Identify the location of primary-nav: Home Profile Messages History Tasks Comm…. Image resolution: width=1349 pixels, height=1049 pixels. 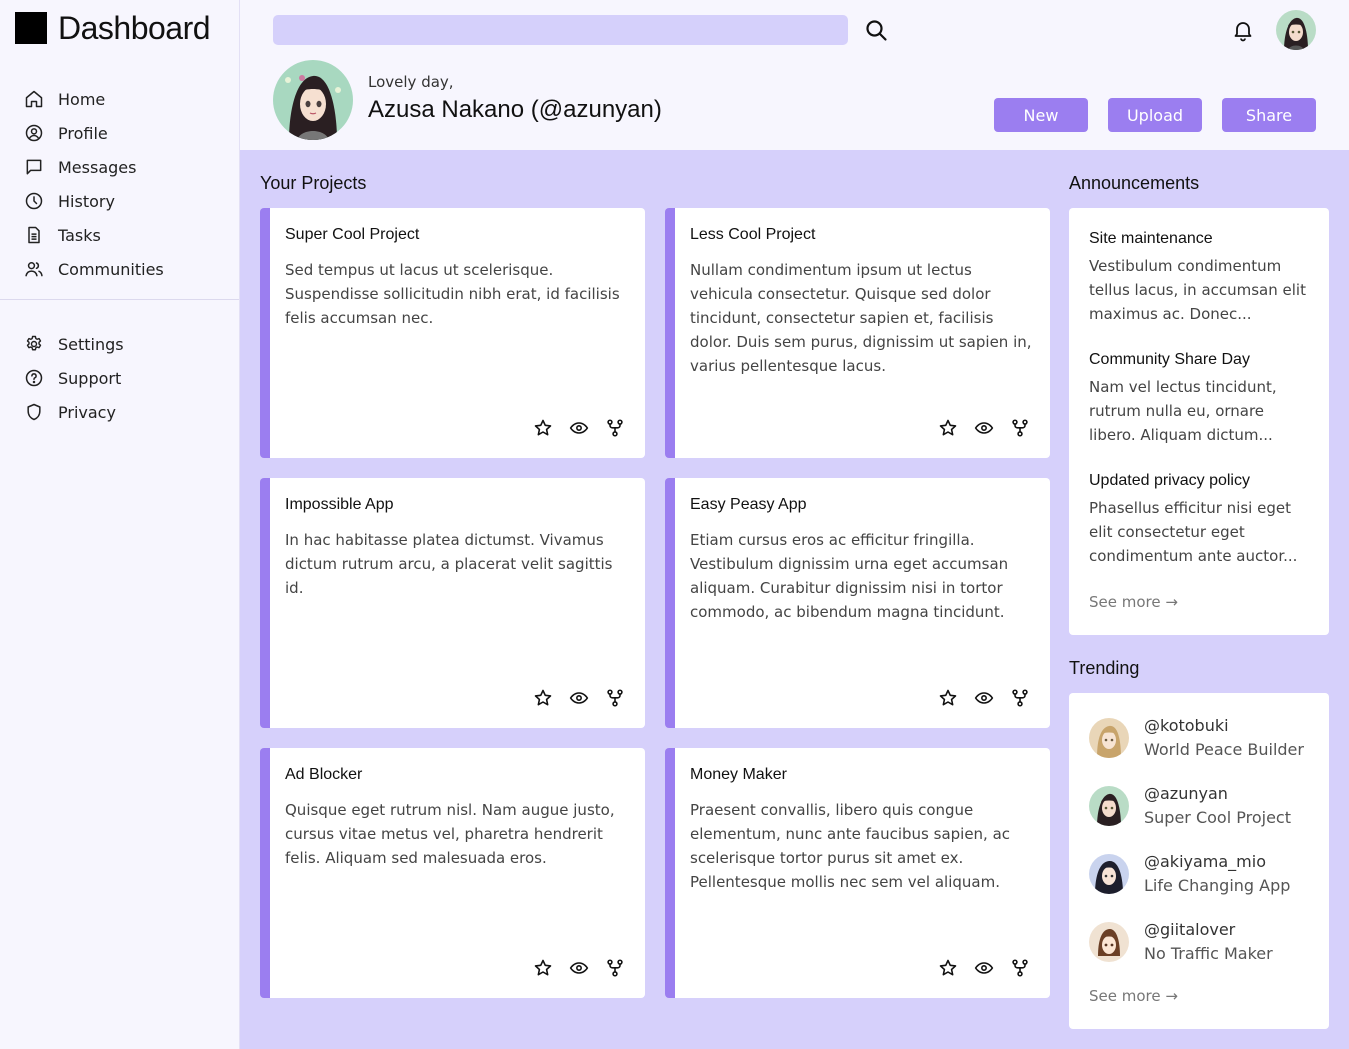
(124, 184).